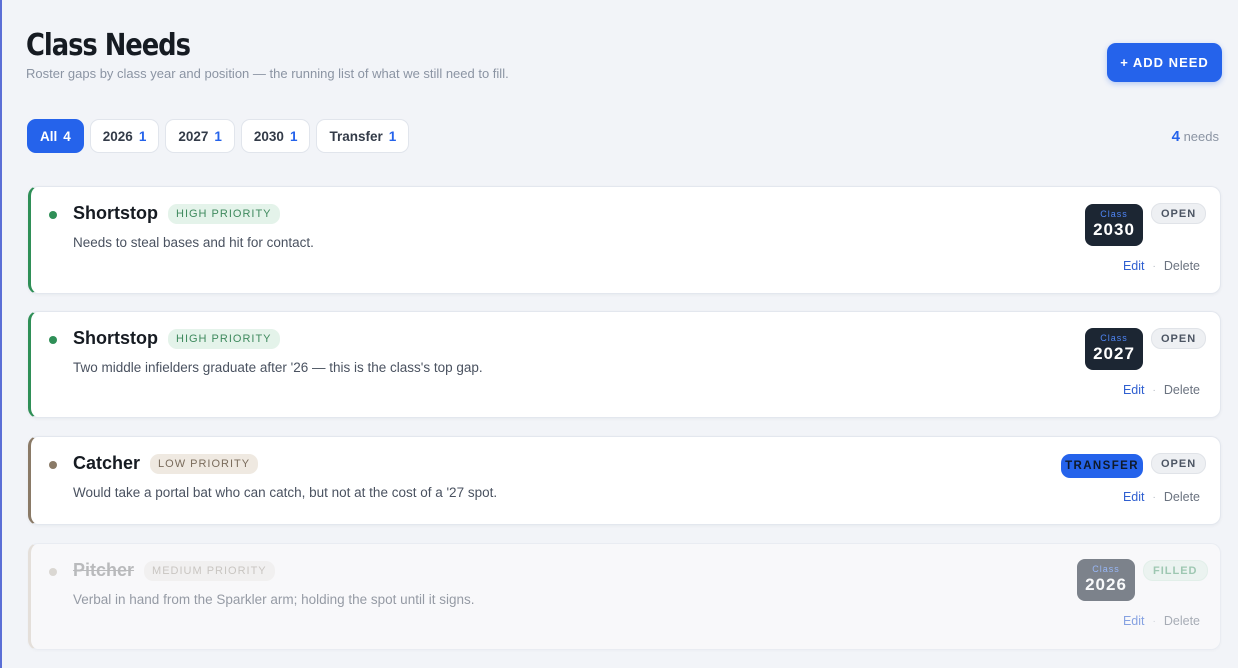 This screenshot has width=1238, height=668. Describe the element at coordinates (209, 570) in the screenshot. I see `priority-badge: MEDIUM PRIORITY` at that location.